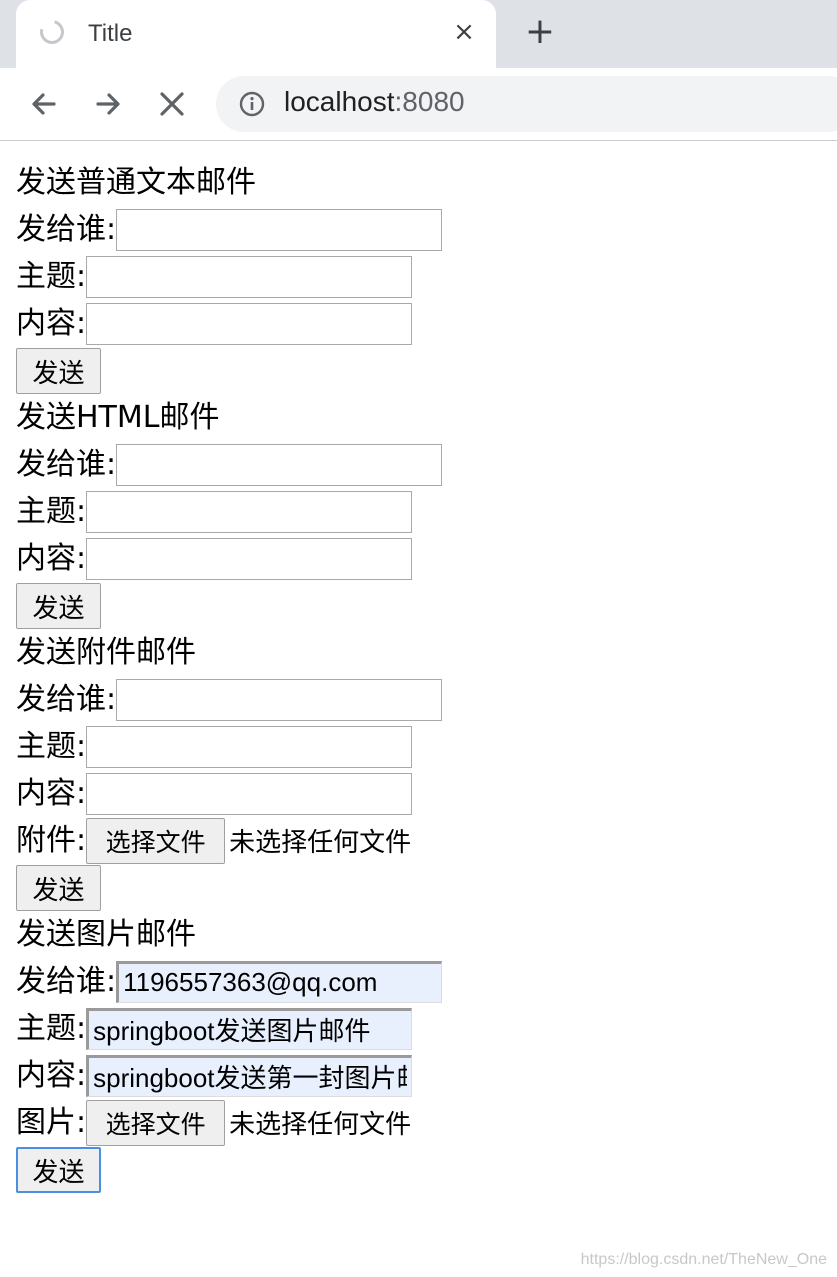 The image size is (837, 1277). I want to click on text-mail-heading: 发送普通文本邮件, so click(136, 182).